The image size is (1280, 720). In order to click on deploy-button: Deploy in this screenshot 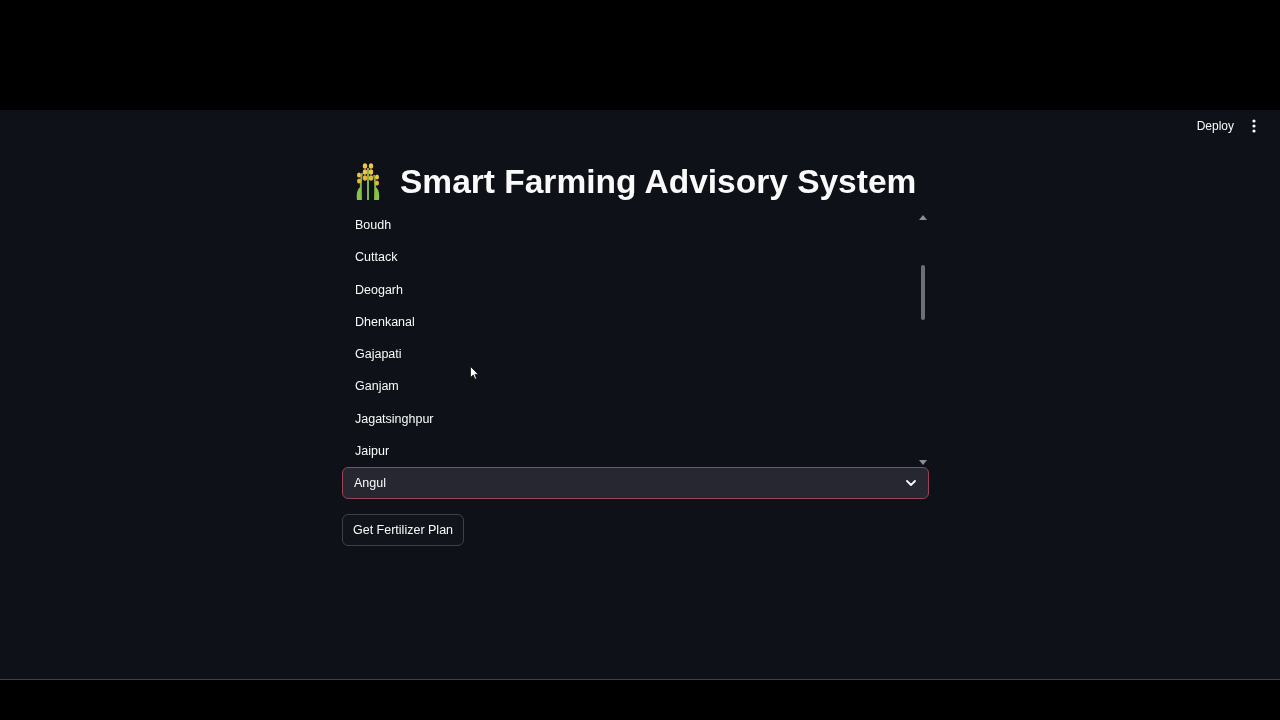, I will do `click(1215, 126)`.